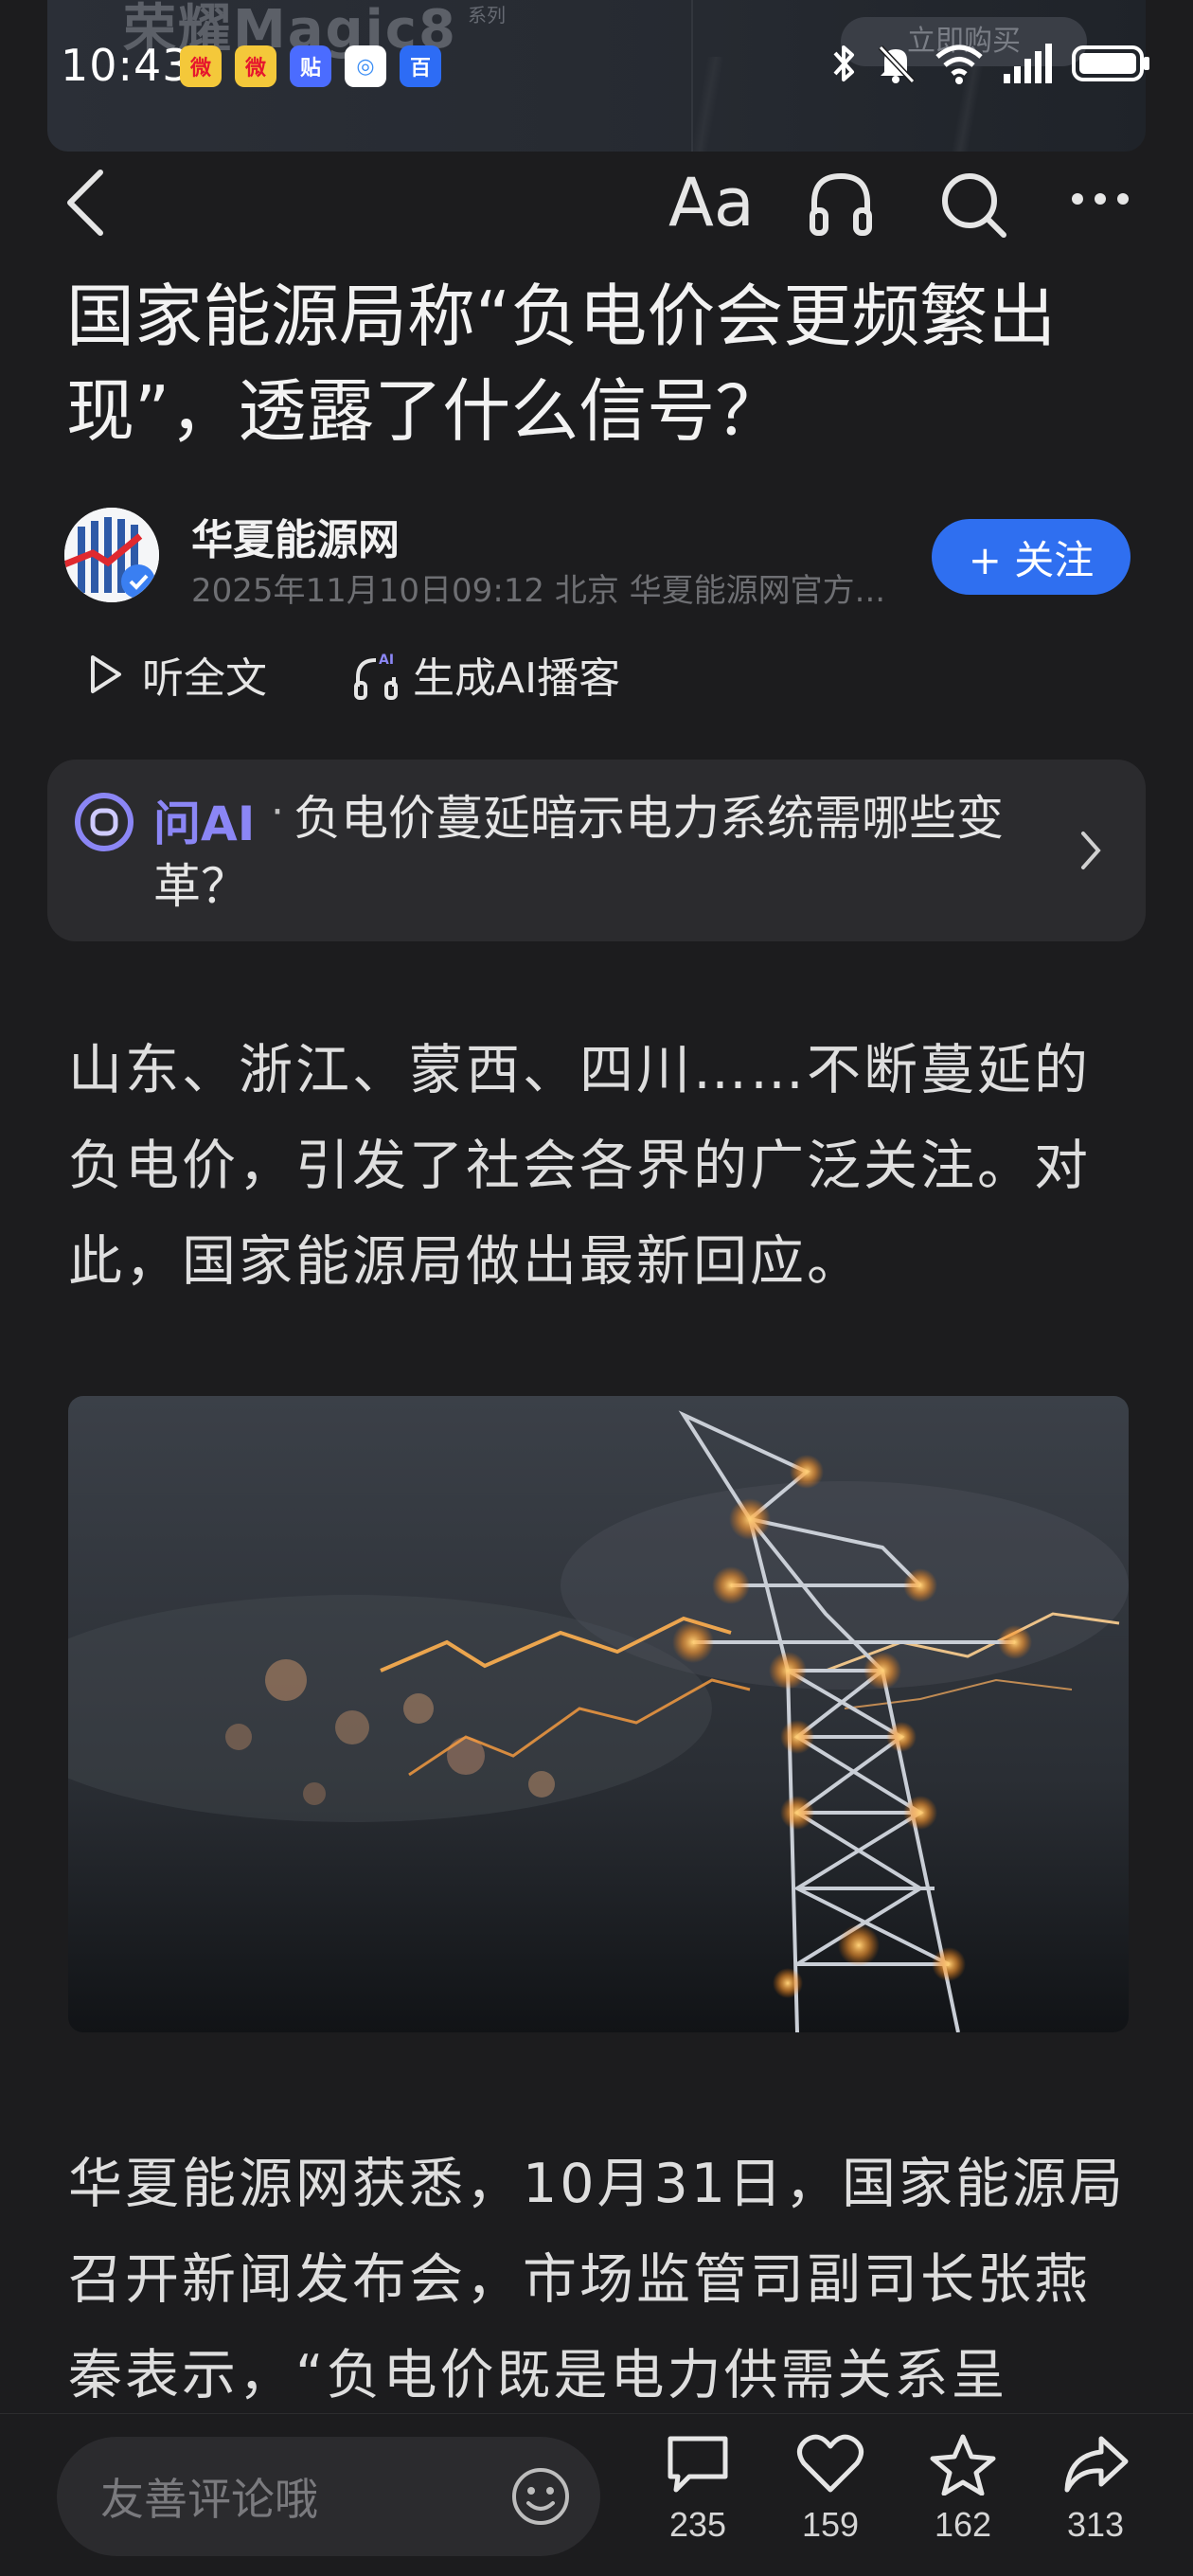 This screenshot has width=1193, height=2576. Describe the element at coordinates (963, 2524) in the screenshot. I see `favorite-count: 162` at that location.